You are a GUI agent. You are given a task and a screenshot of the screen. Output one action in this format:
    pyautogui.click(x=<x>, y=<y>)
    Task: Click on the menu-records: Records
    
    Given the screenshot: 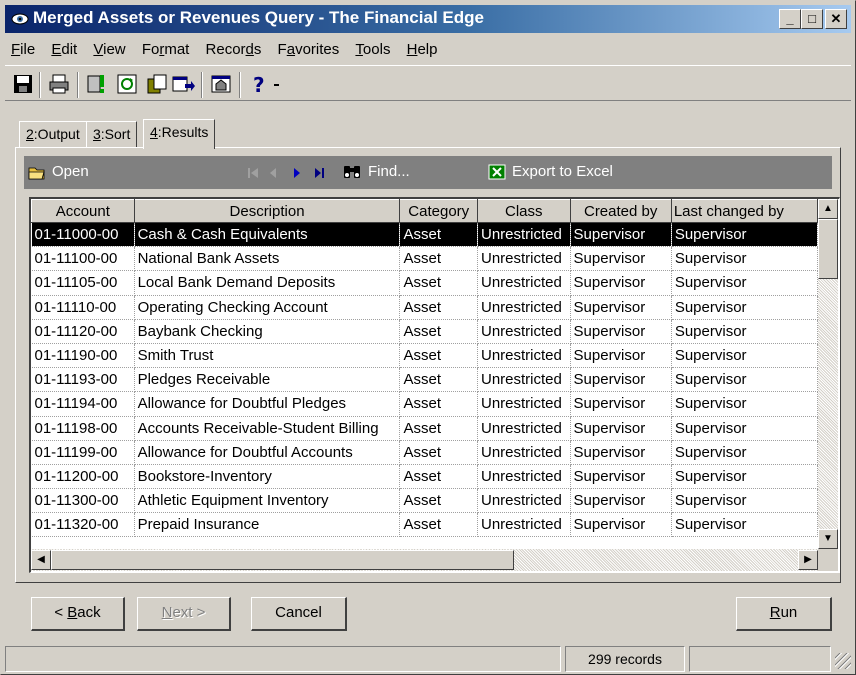 What is the action you would take?
    pyautogui.click(x=234, y=47)
    